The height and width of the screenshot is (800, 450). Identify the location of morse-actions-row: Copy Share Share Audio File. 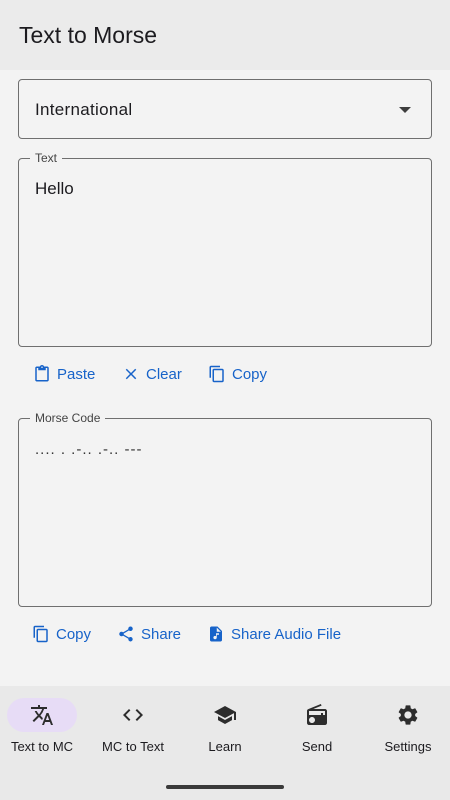
(225, 634).